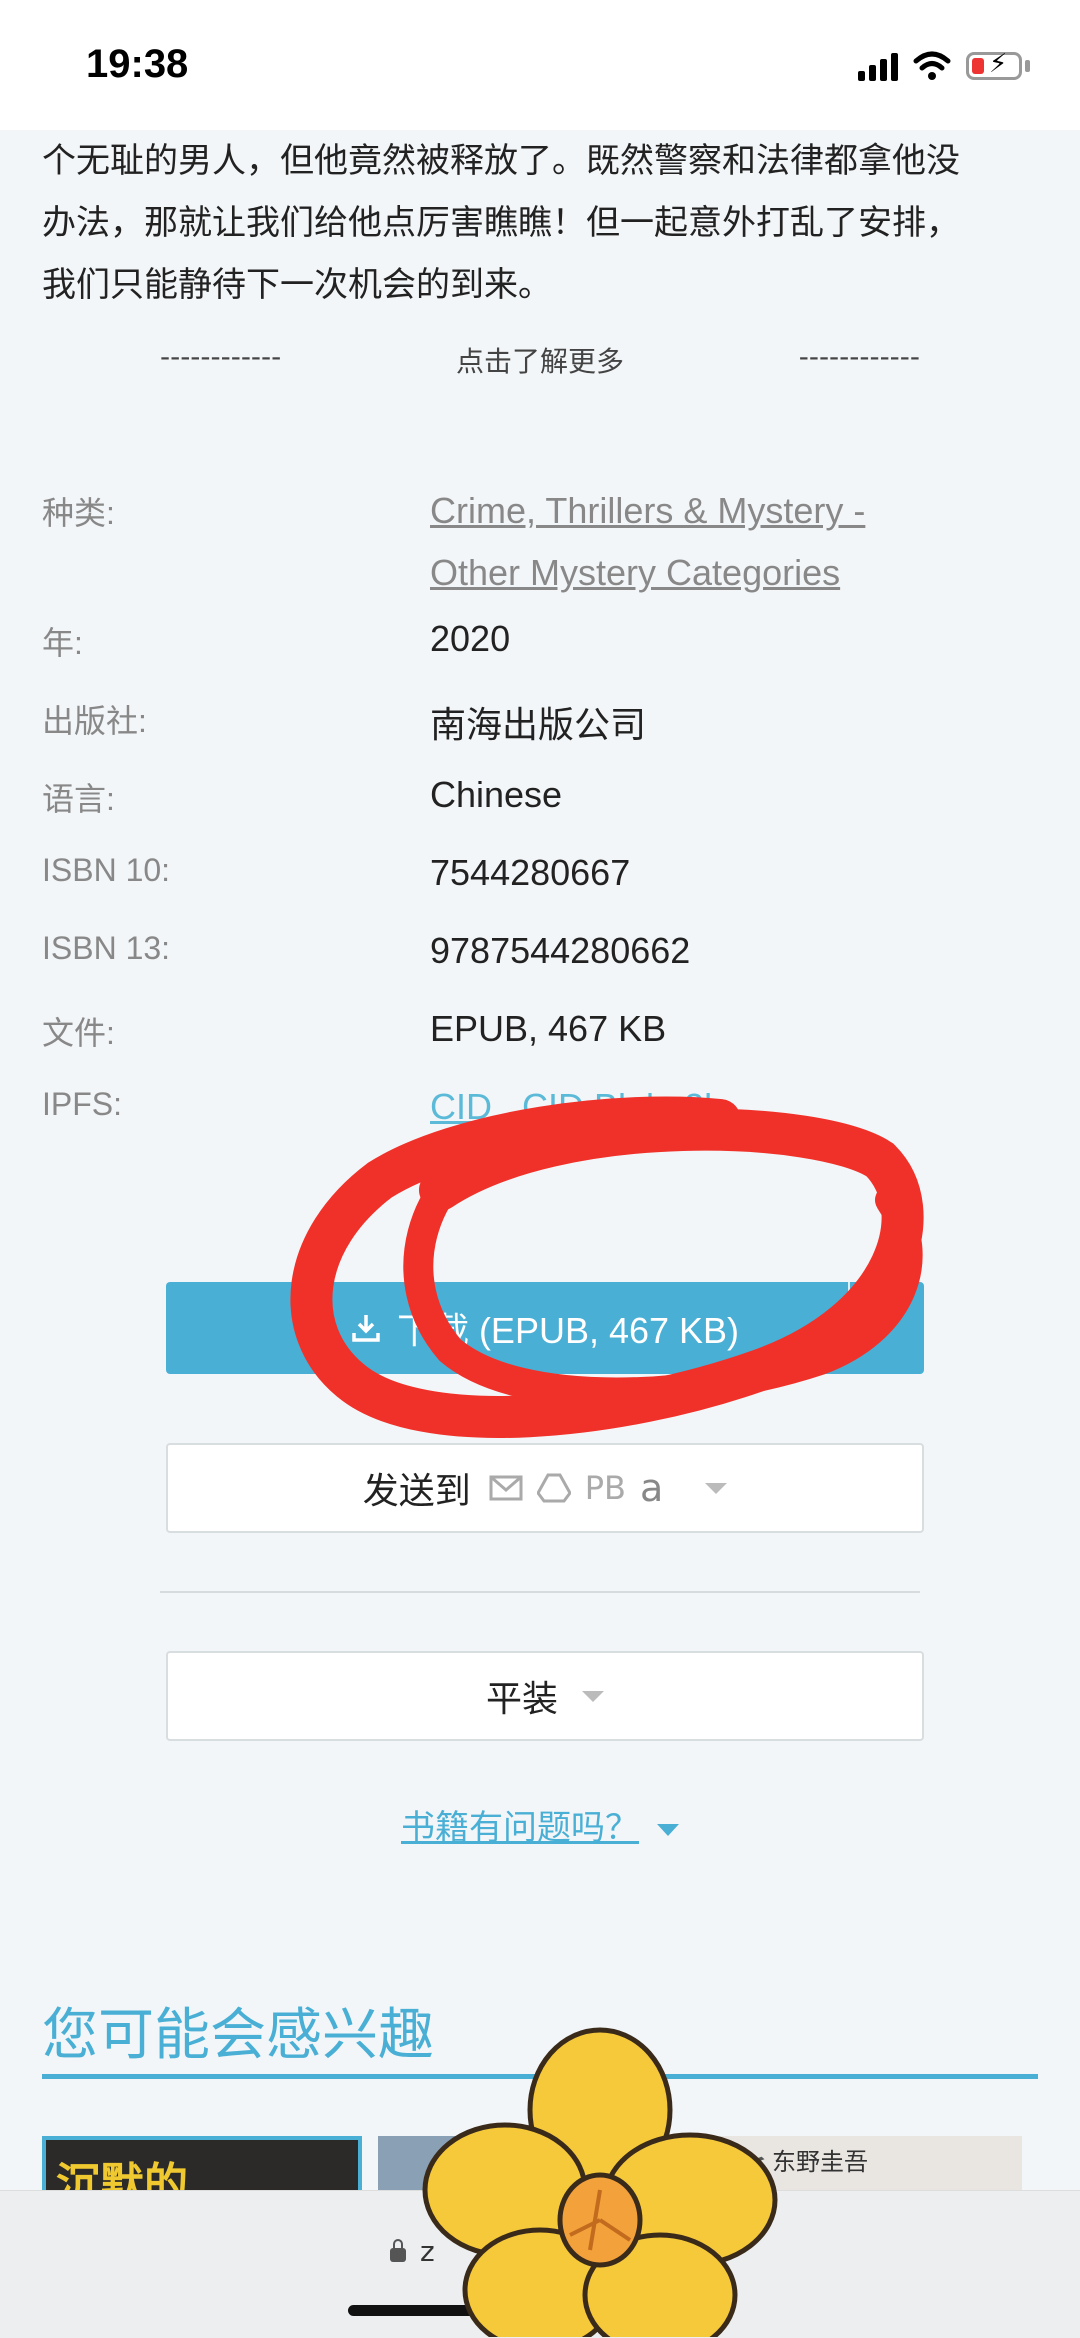 Image resolution: width=1080 pixels, height=2338 pixels. What do you see at coordinates (496, 794) in the screenshot?
I see `language-value: Chinese` at bounding box center [496, 794].